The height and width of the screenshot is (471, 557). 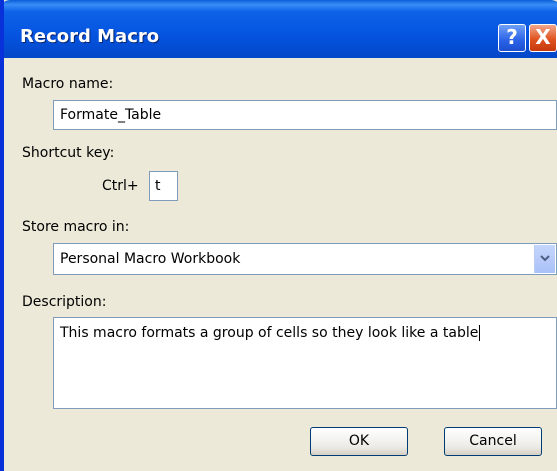 What do you see at coordinates (480, 333) in the screenshot?
I see `text-cursor` at bounding box center [480, 333].